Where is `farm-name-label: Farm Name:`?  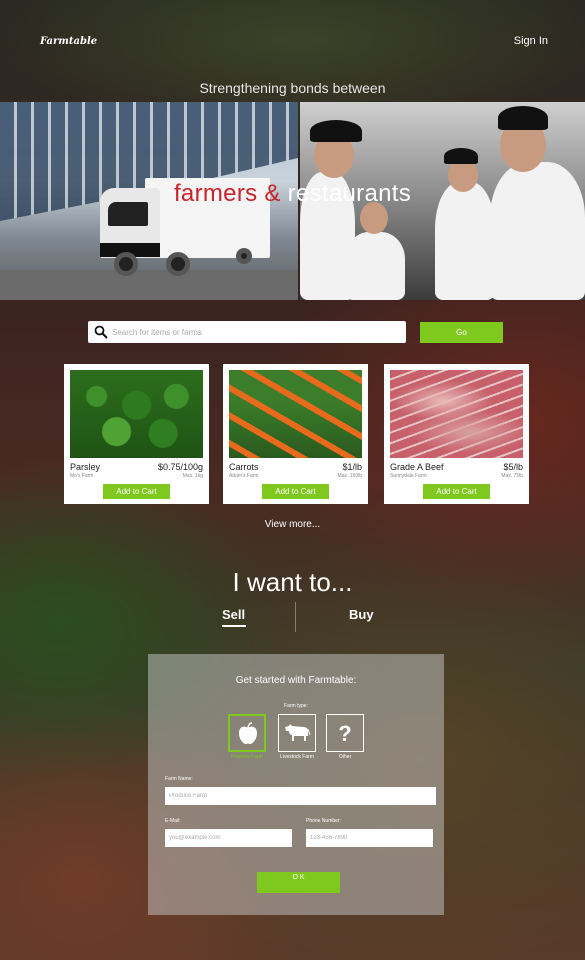 farm-name-label: Farm Name: is located at coordinates (179, 779).